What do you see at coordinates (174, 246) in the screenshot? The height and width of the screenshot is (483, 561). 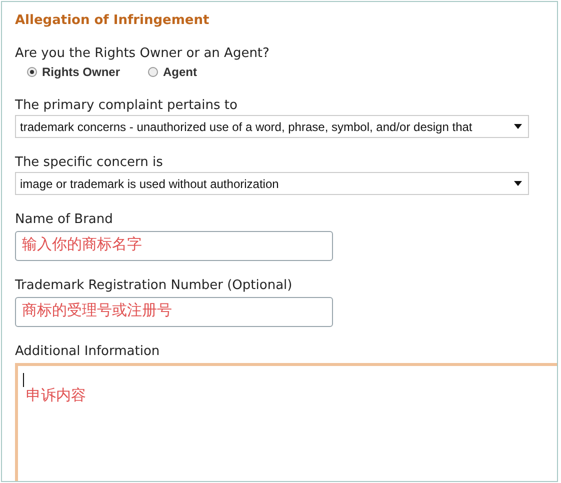 I see `input-field: 输入你的商标名字` at bounding box center [174, 246].